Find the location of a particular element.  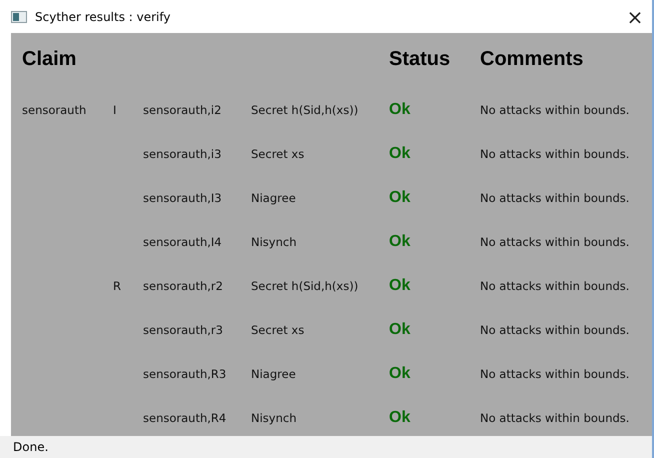

table-cell: sensorauth is located at coordinates (54, 110).